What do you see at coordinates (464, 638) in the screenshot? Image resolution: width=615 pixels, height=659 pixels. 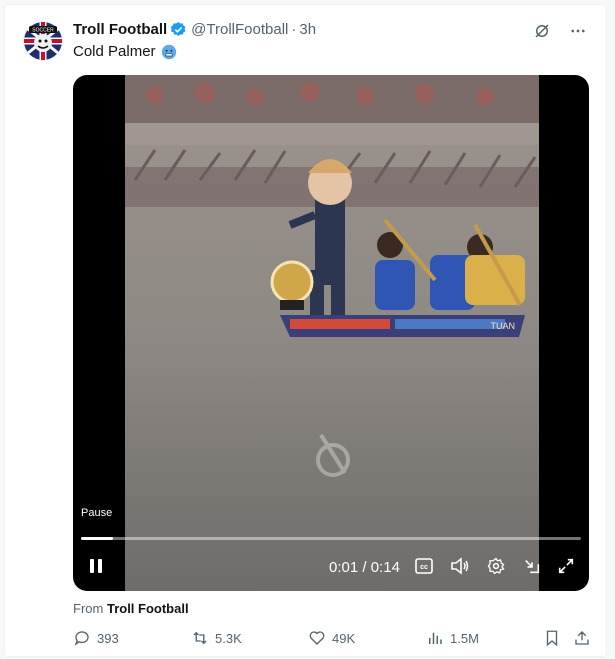 I see `view-count: 1.5M` at bounding box center [464, 638].